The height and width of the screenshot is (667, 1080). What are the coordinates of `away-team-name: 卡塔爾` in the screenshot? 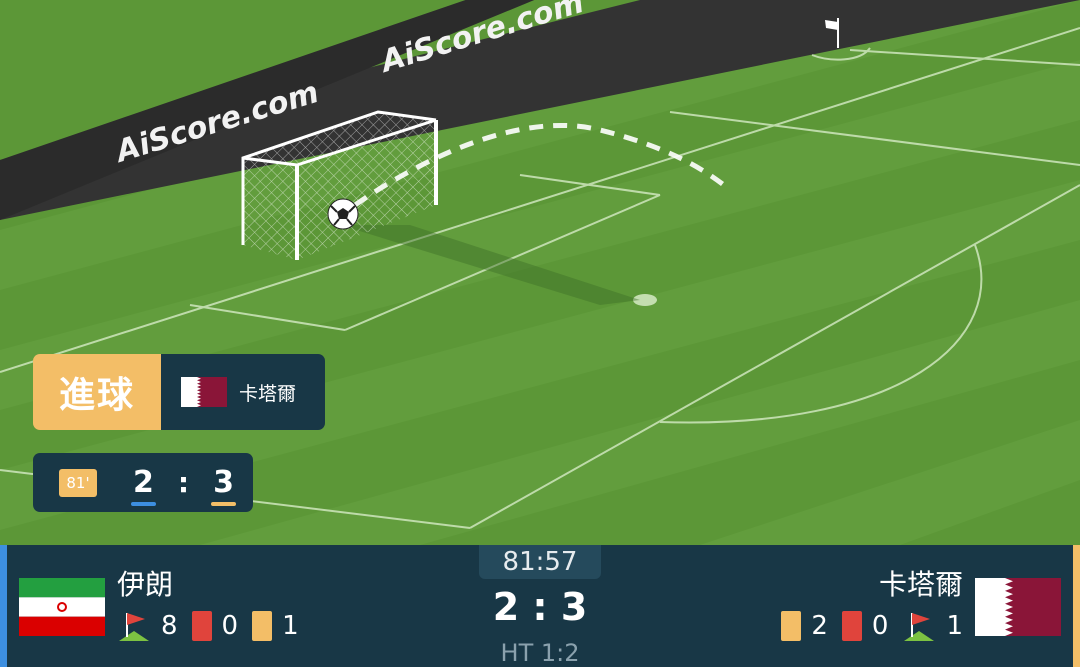 It's located at (920, 584).